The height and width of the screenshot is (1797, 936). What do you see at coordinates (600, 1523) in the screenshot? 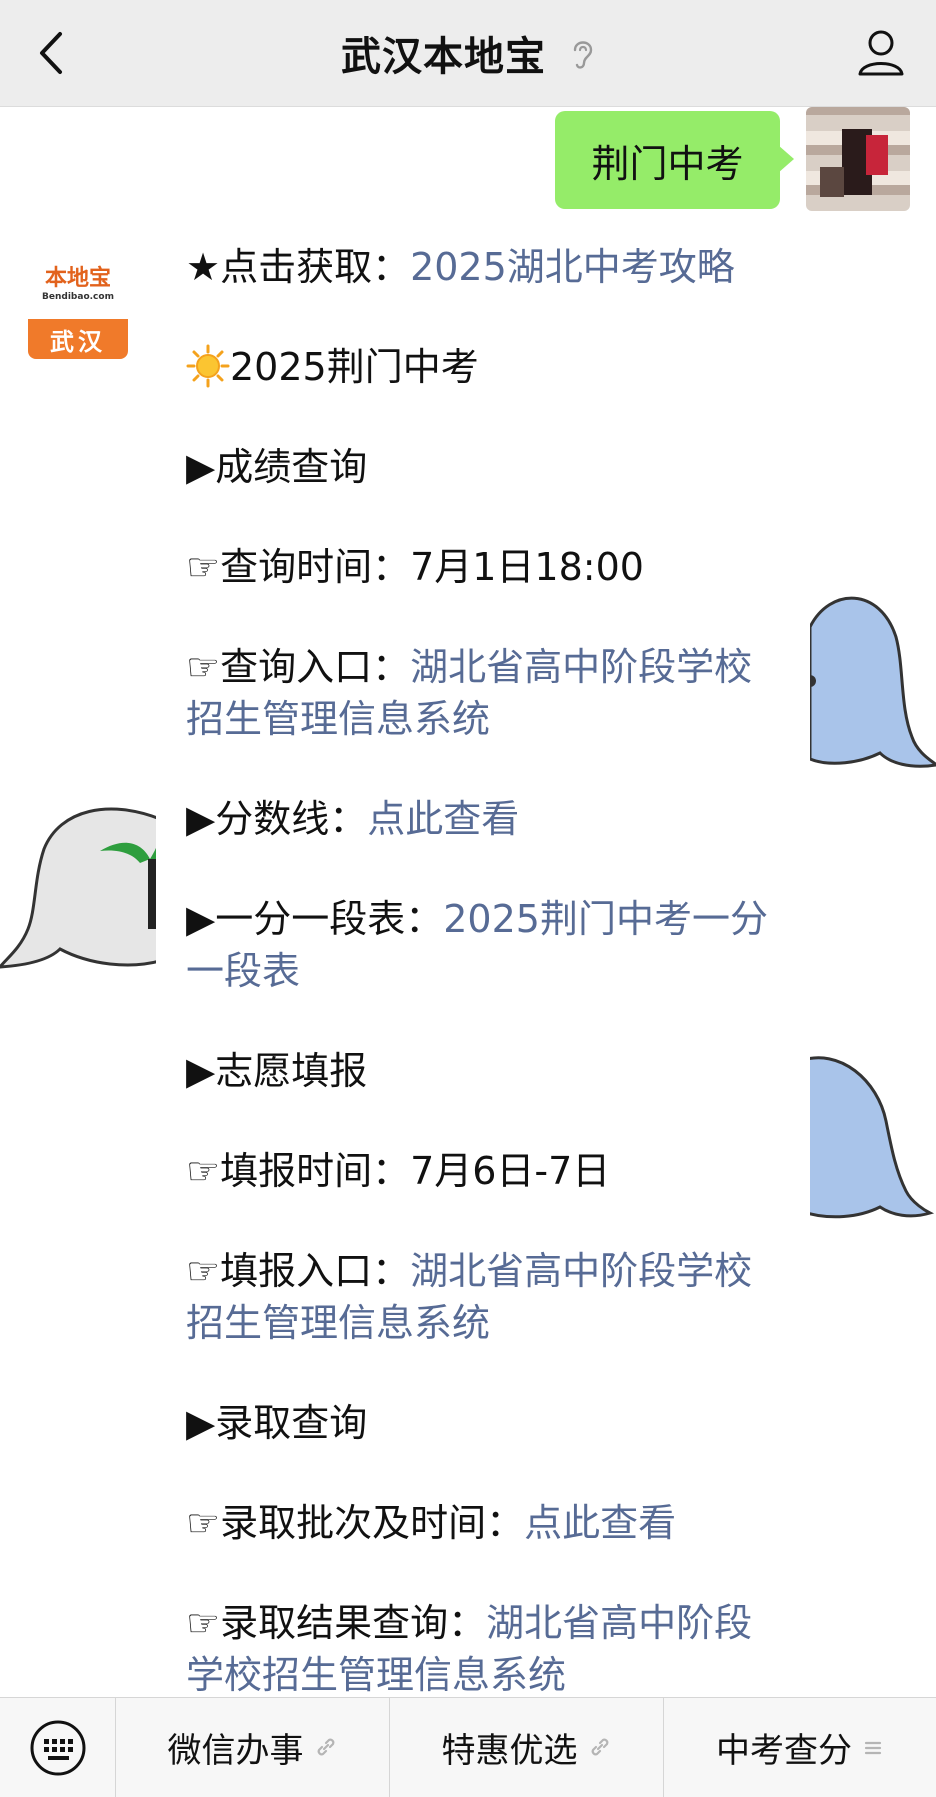
I see `admission-batch-link: 点此查看` at bounding box center [600, 1523].